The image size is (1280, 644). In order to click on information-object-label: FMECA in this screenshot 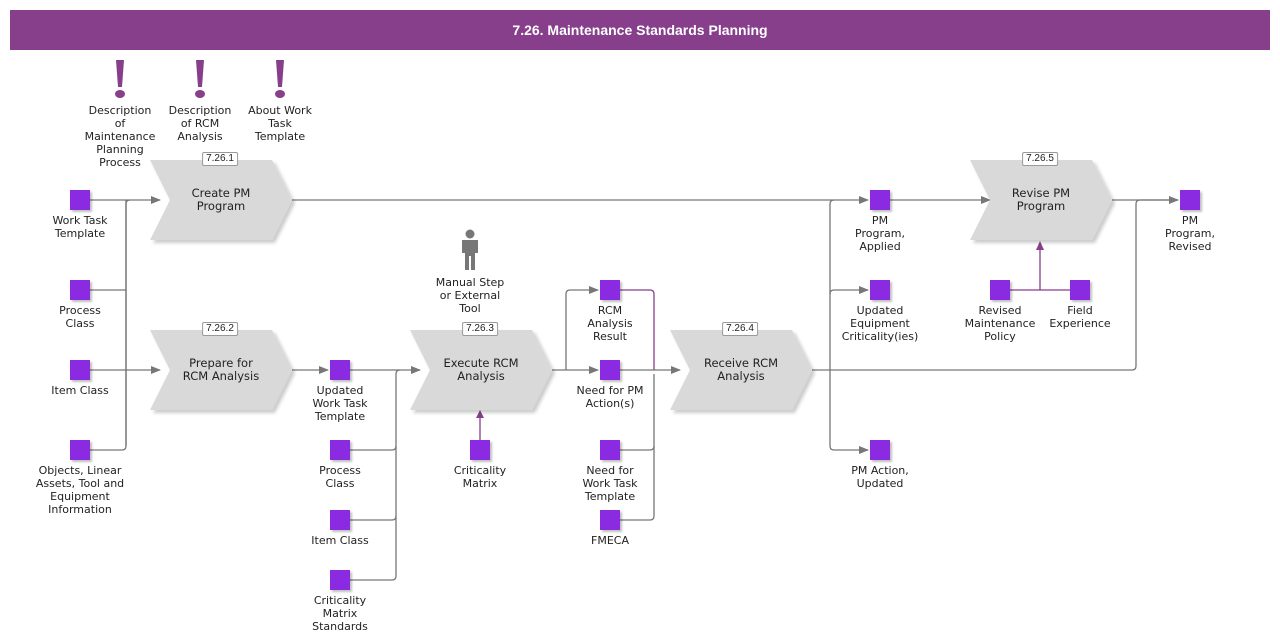, I will do `click(610, 540)`.